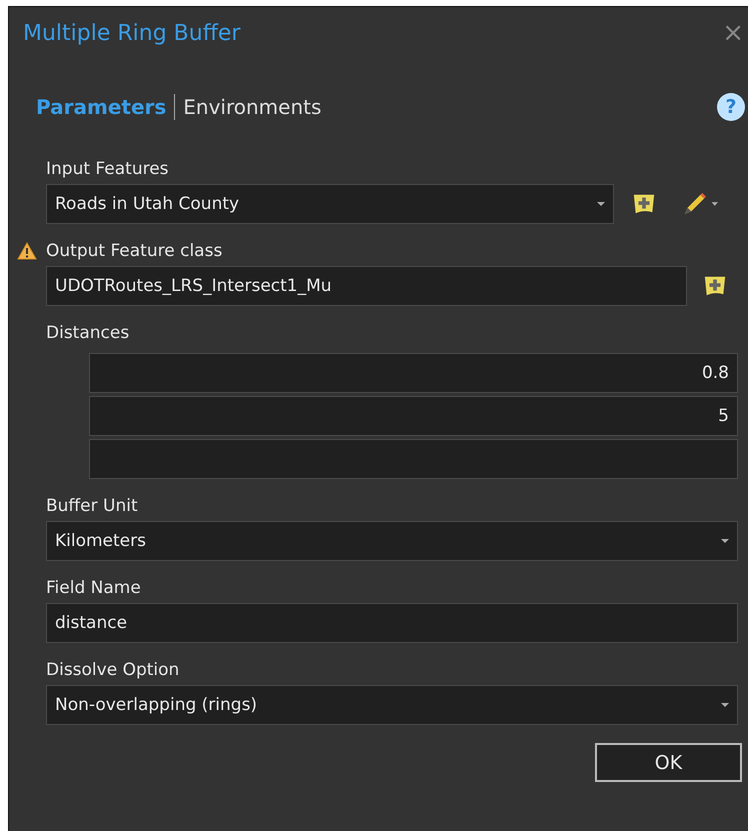  I want to click on parameter-label: Distances, so click(88, 333).